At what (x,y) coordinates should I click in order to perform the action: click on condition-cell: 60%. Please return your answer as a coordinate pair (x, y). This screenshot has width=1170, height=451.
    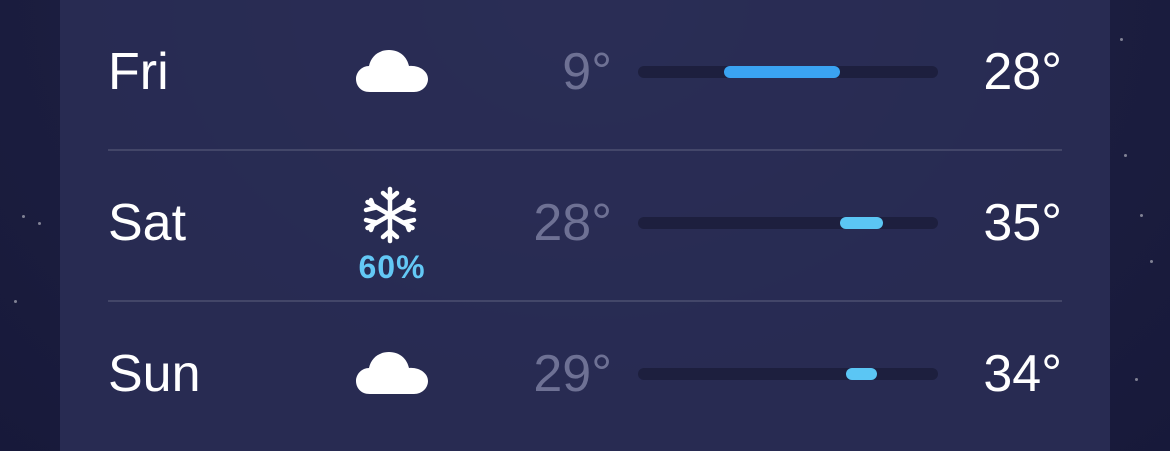
    Looking at the image, I should click on (392, 232).